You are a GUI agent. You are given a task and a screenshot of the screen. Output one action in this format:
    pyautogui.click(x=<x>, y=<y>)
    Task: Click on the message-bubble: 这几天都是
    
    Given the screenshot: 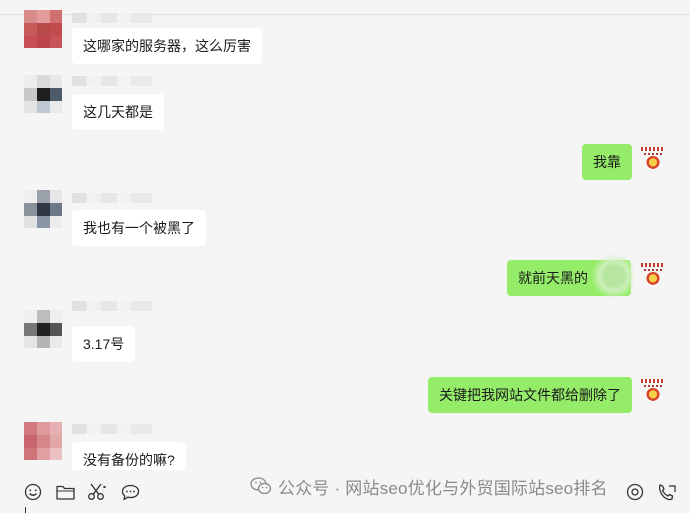 What is the action you would take?
    pyautogui.click(x=118, y=112)
    